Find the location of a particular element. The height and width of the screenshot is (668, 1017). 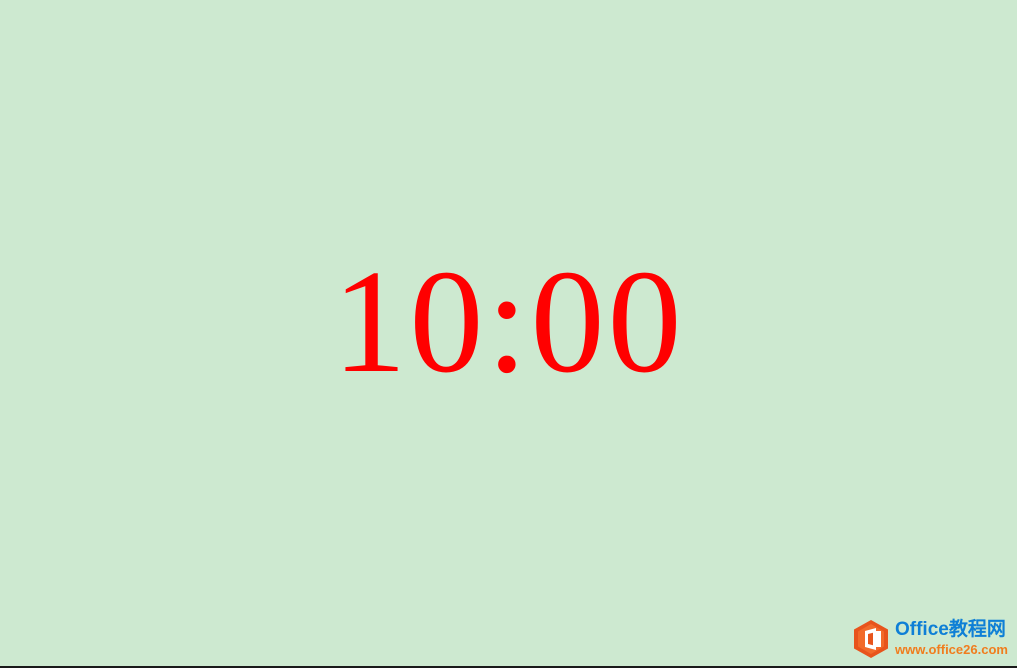

watermark-title: Office教程网 is located at coordinates (950, 629).